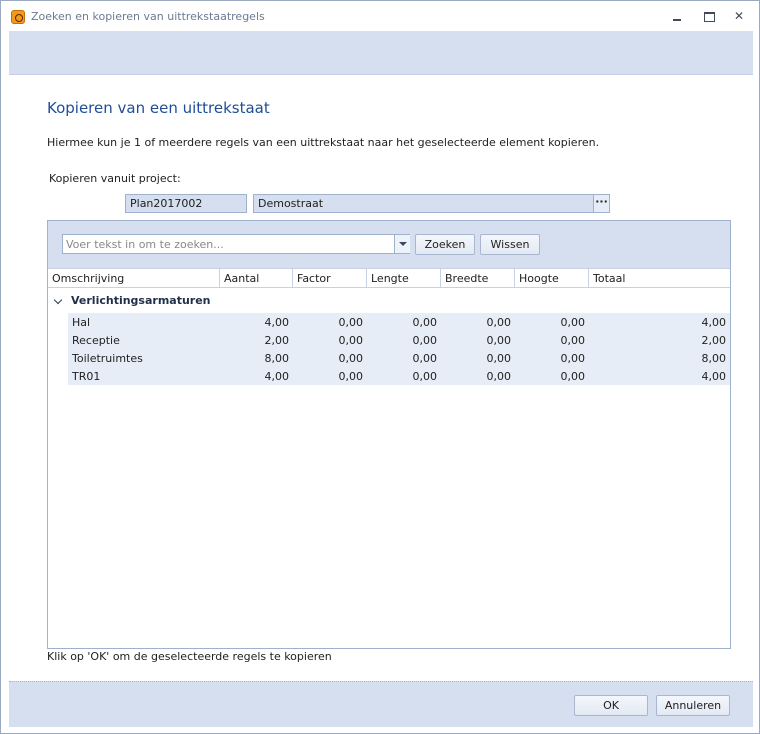 The height and width of the screenshot is (734, 760). Describe the element at coordinates (330, 278) in the screenshot. I see `column-header-factor: Factor` at that location.